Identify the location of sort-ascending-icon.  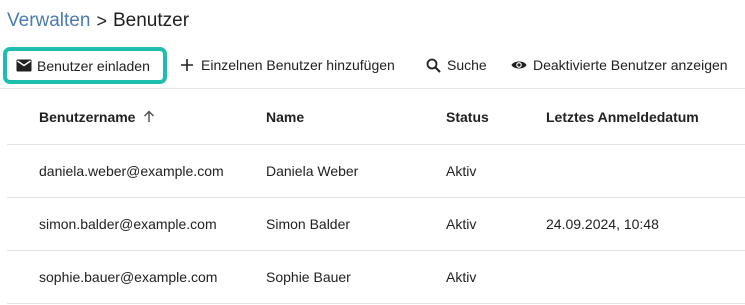
(149, 116).